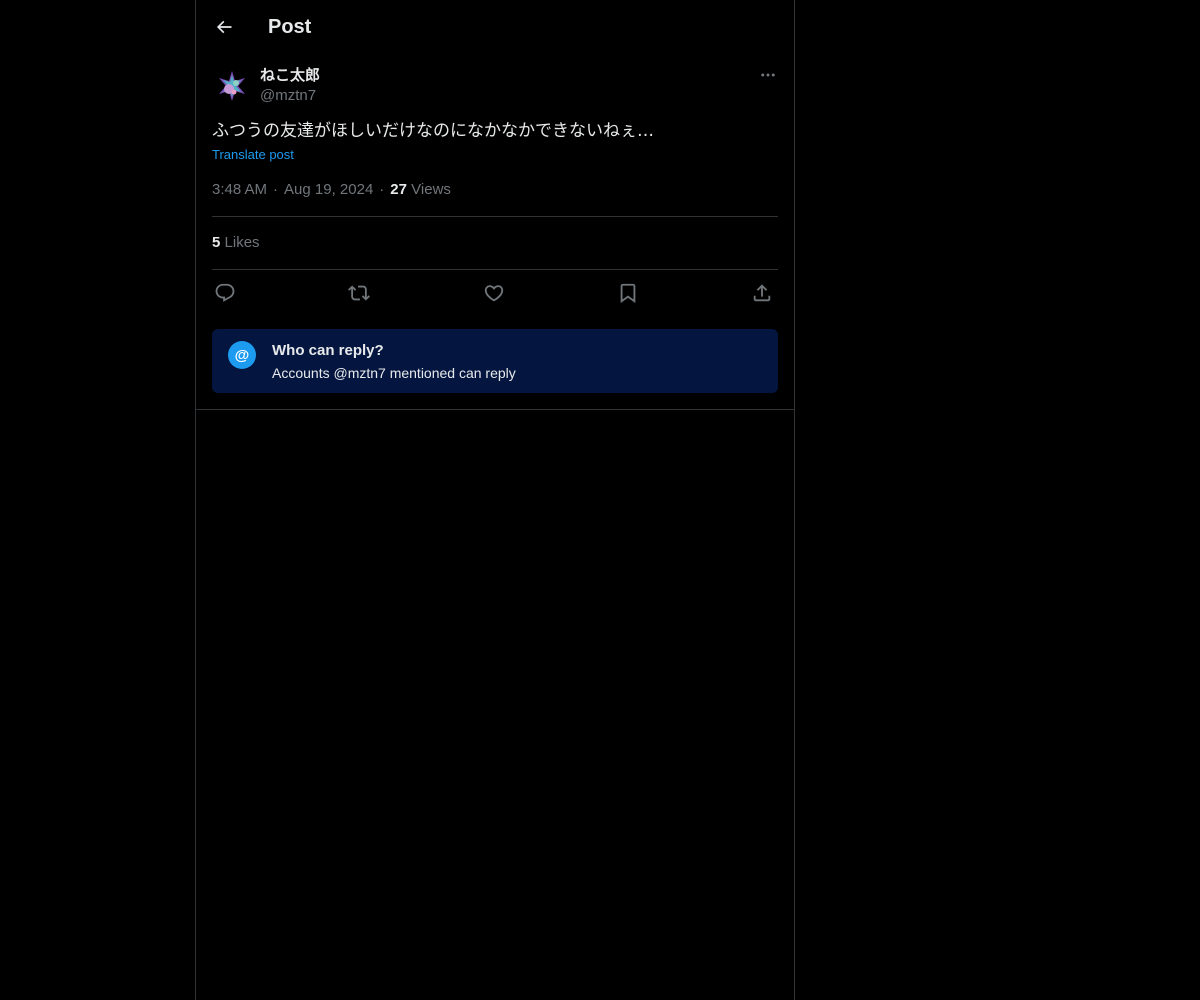 Image resolution: width=1200 pixels, height=1000 pixels. I want to click on translate-post-link: Translate post, so click(253, 155).